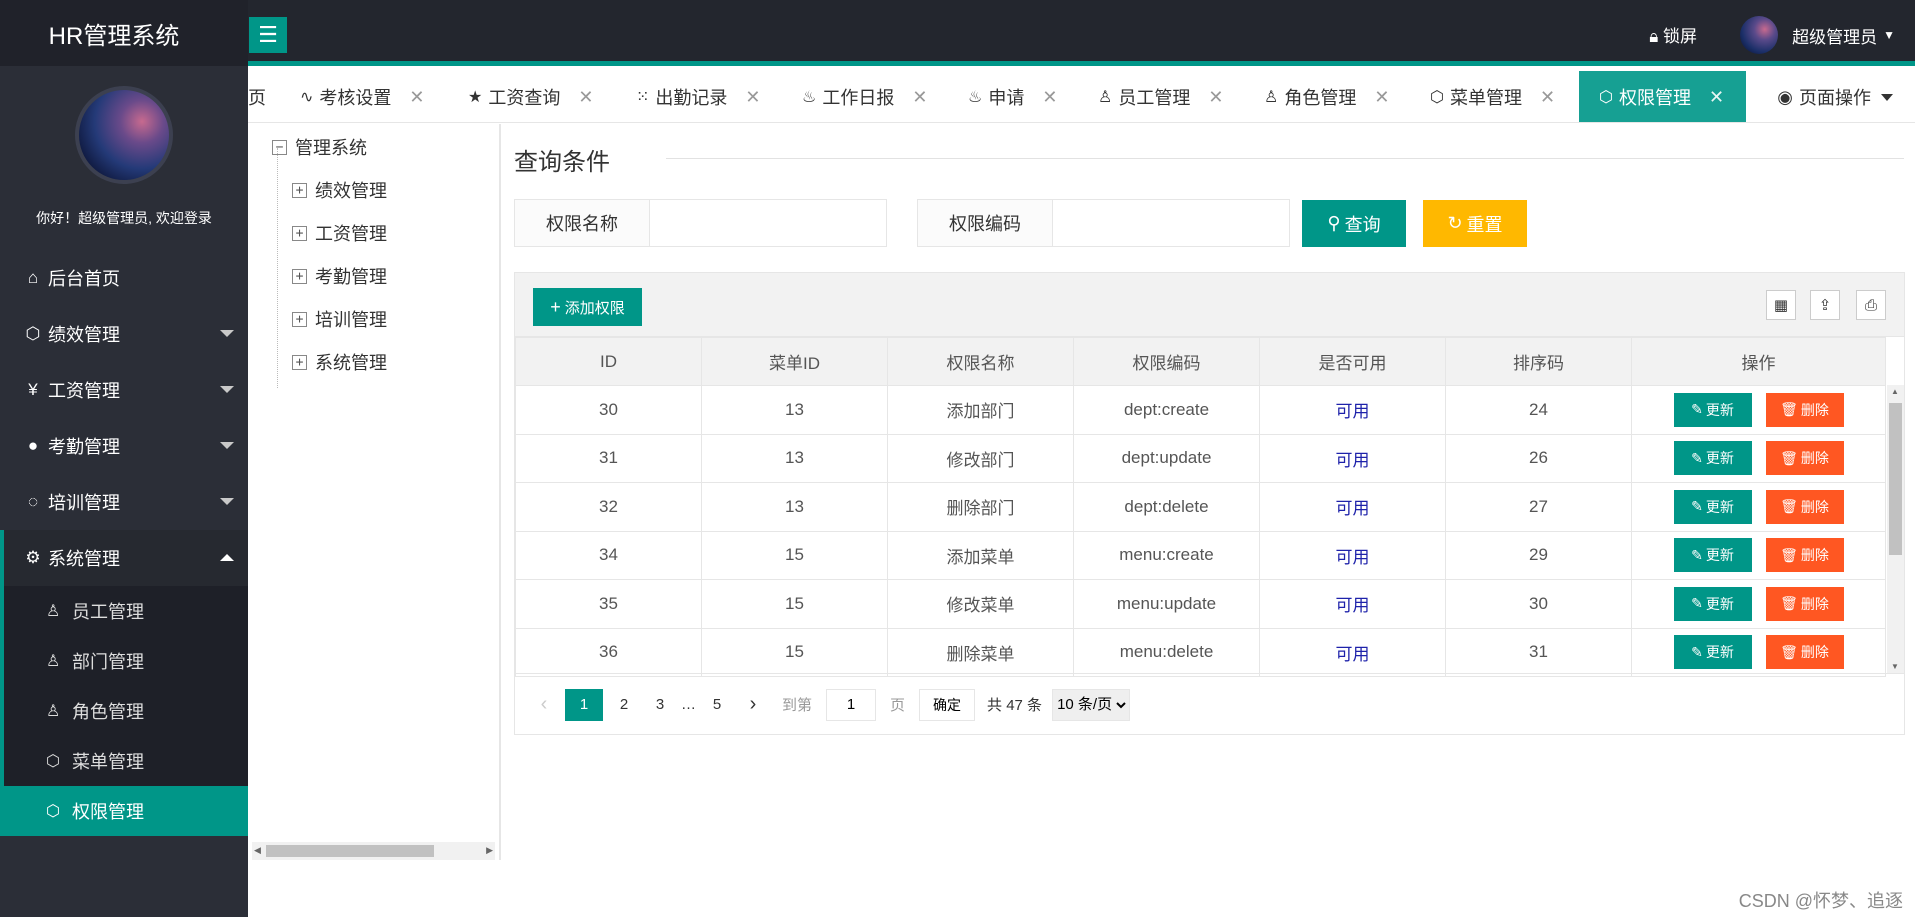  What do you see at coordinates (124, 558) in the screenshot?
I see `sidebar-item-system: ⚙ 系统管理` at bounding box center [124, 558].